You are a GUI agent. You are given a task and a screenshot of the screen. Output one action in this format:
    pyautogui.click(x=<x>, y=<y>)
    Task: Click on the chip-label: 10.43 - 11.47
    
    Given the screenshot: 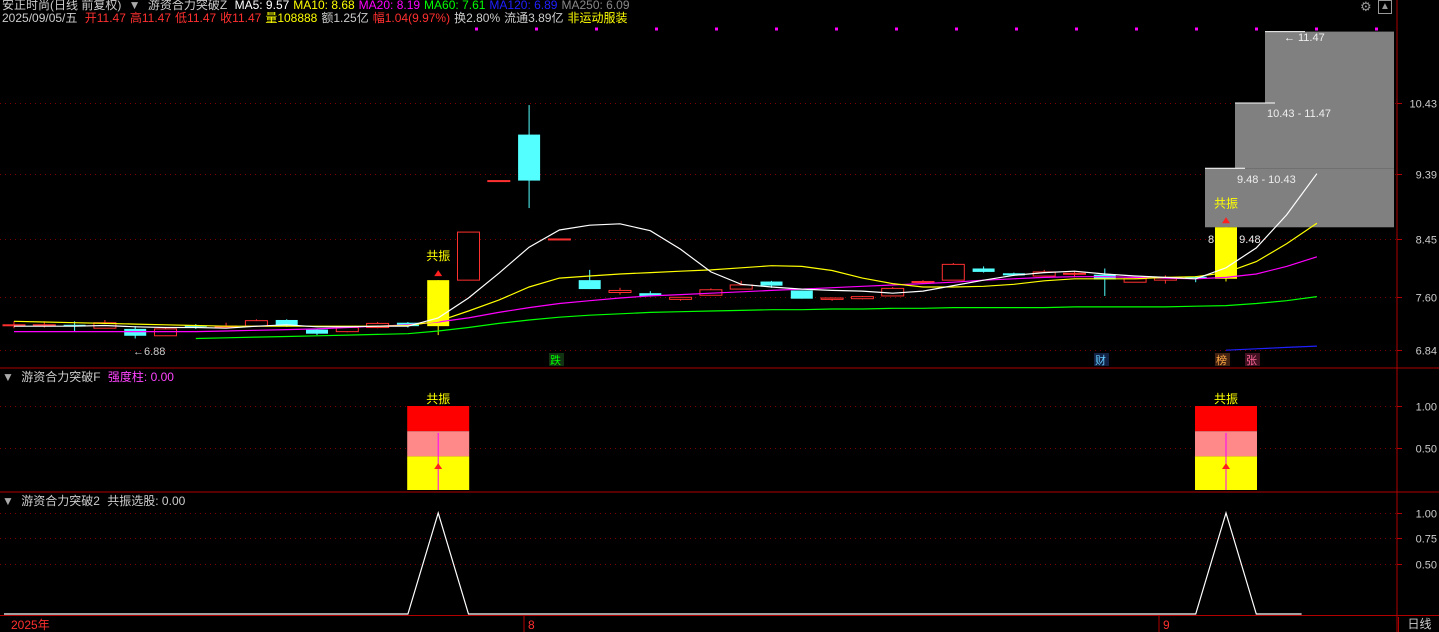 What is the action you would take?
    pyautogui.click(x=1299, y=114)
    